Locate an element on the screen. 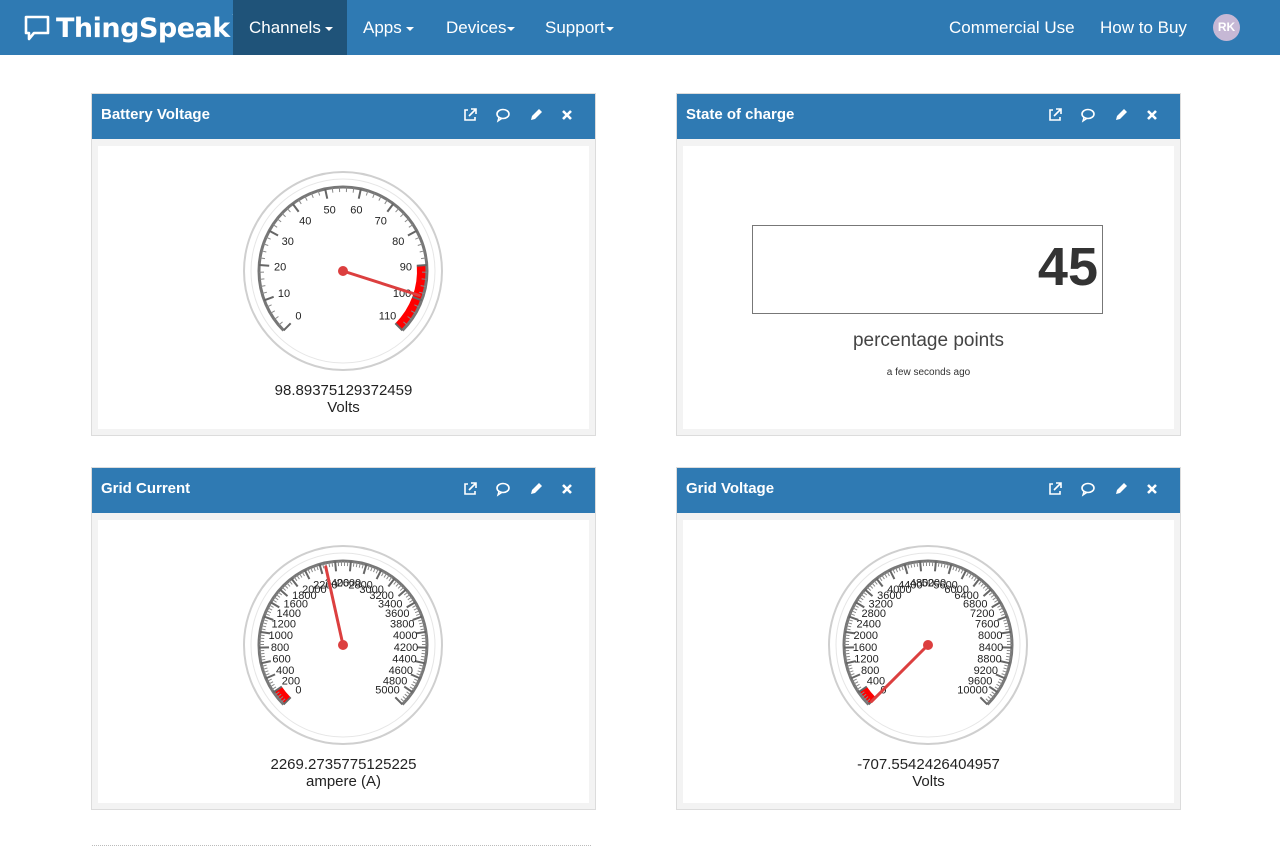 Image resolution: width=1280 pixels, height=849 pixels. gauge-needle-hub is located at coordinates (343, 271).